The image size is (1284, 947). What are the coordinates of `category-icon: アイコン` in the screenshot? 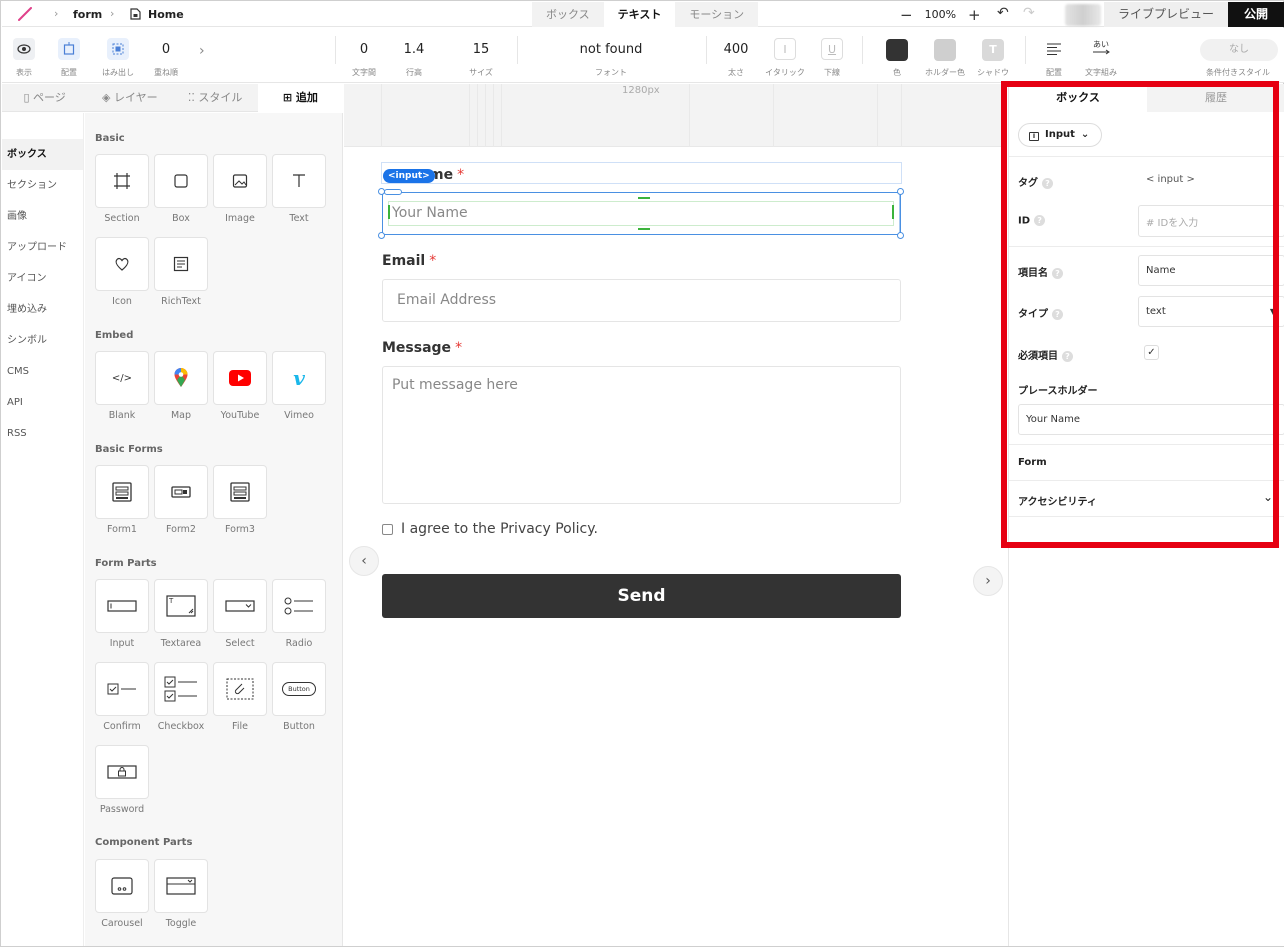 It's located at (42, 278).